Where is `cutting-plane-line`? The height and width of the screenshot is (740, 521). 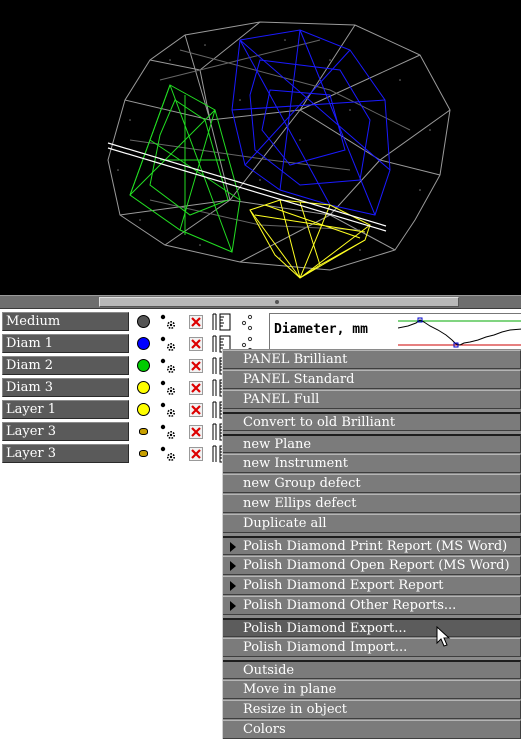 cutting-plane-line is located at coordinates (247, 187).